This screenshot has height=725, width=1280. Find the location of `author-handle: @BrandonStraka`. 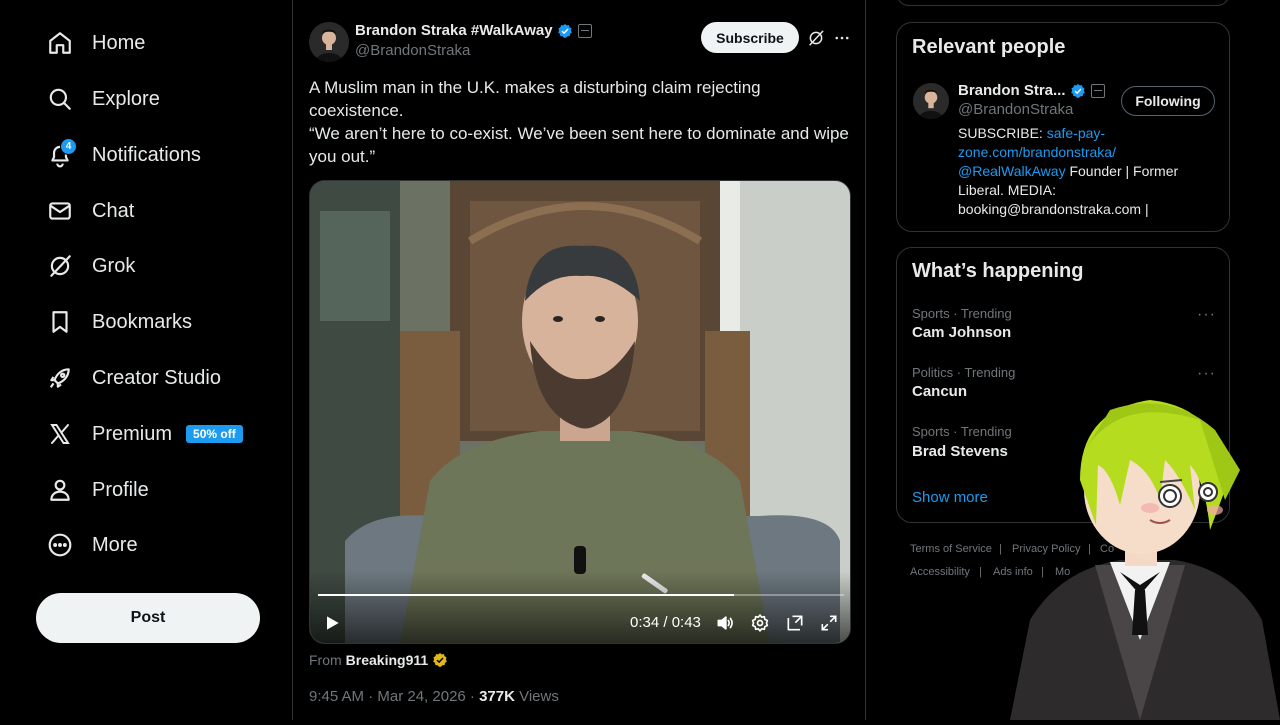

author-handle: @BrandonStraka is located at coordinates (412, 50).